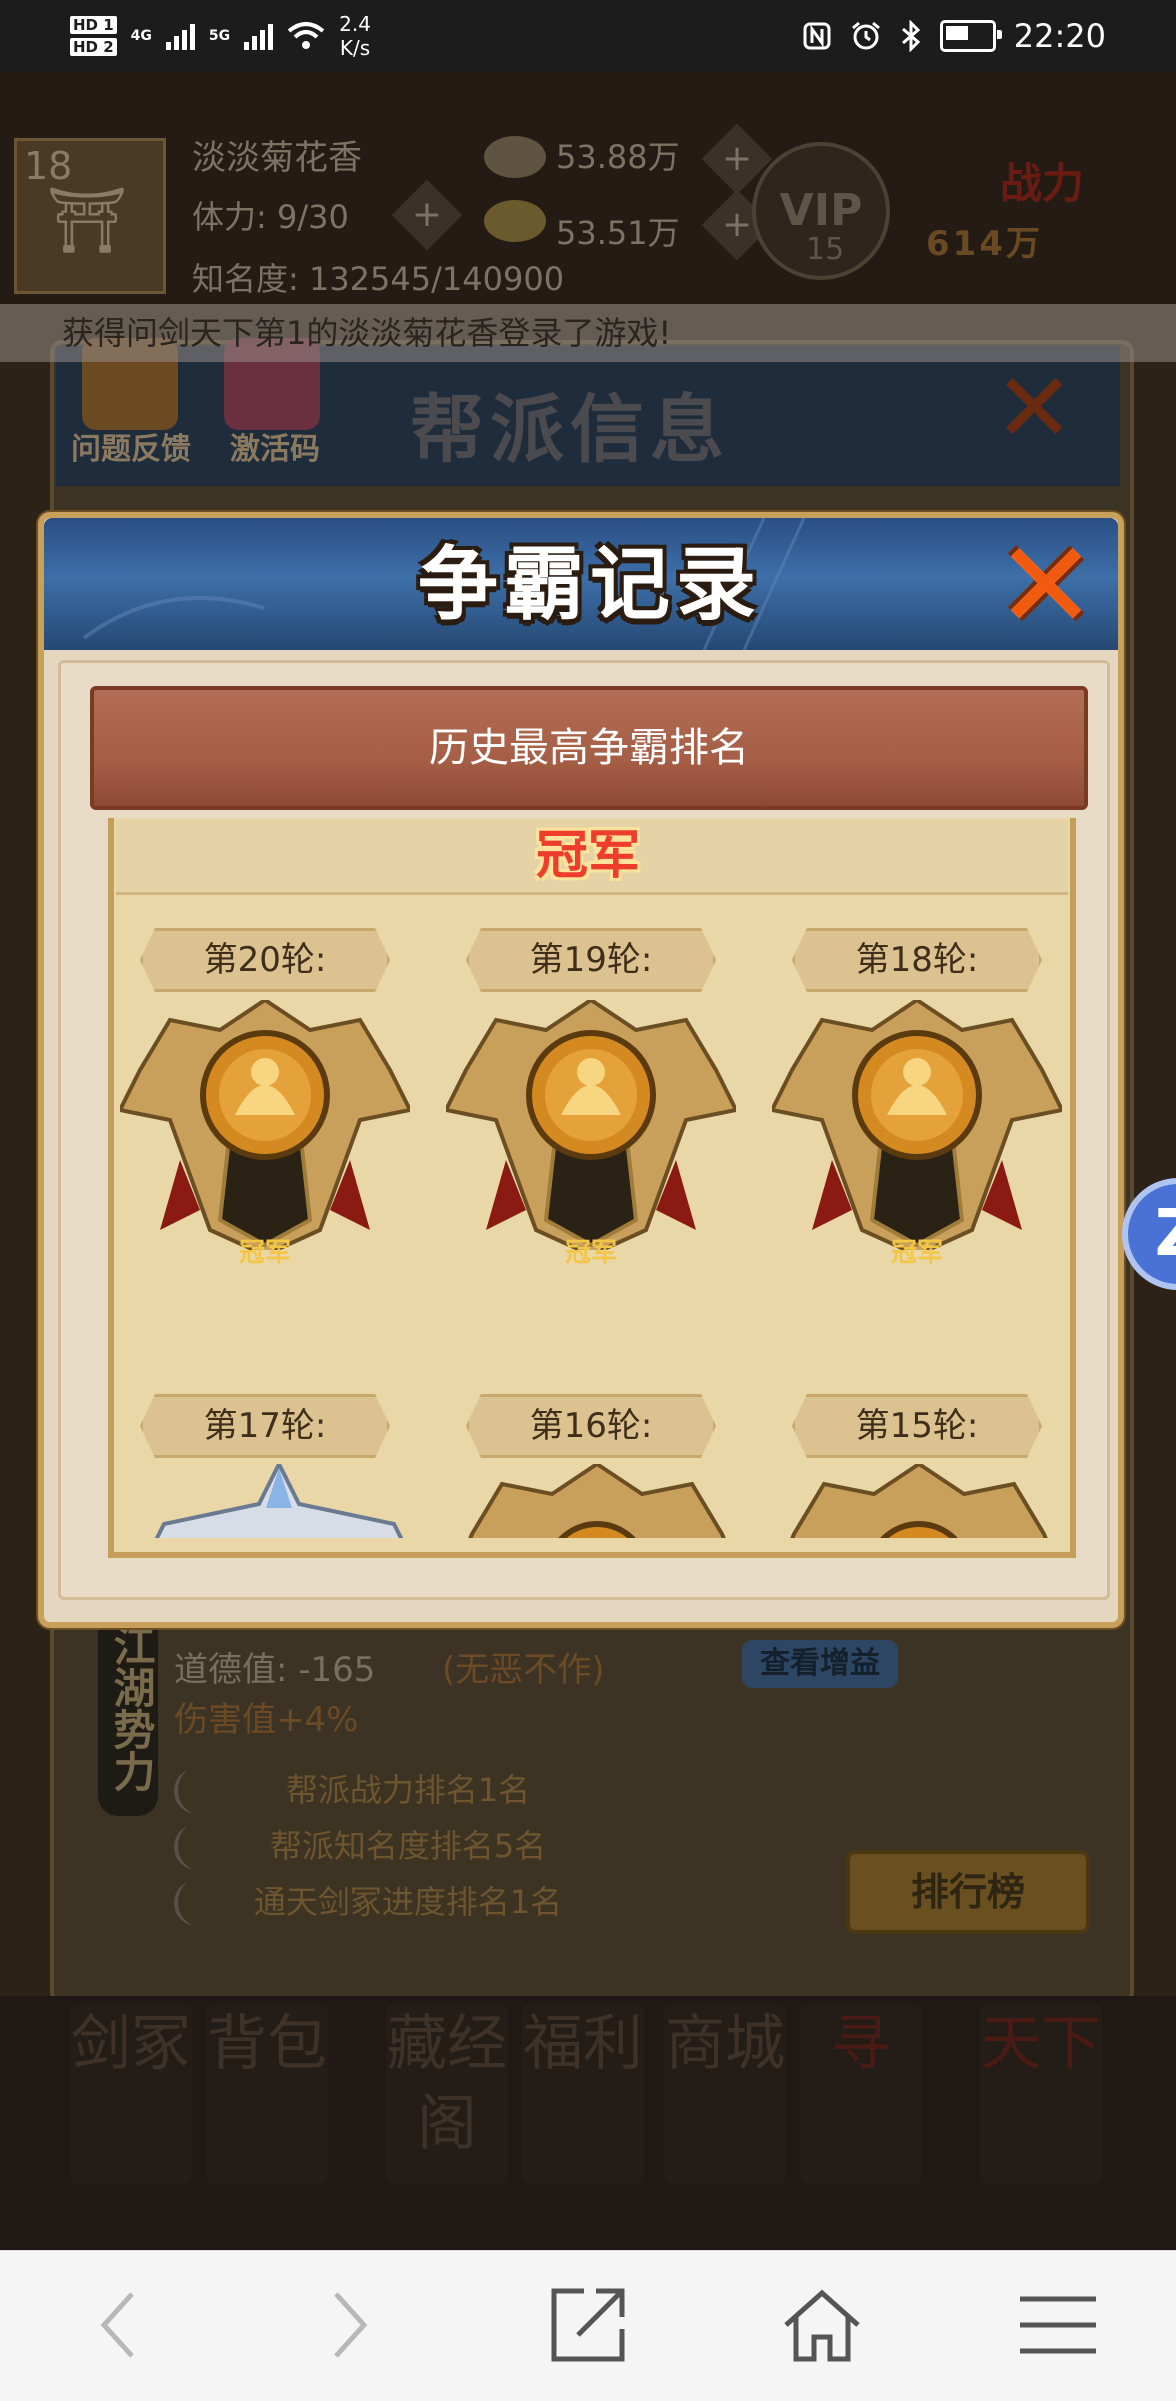 Image resolution: width=1176 pixels, height=2401 pixels. What do you see at coordinates (515, 221) in the screenshot?
I see `gold-ingot-icon` at bounding box center [515, 221].